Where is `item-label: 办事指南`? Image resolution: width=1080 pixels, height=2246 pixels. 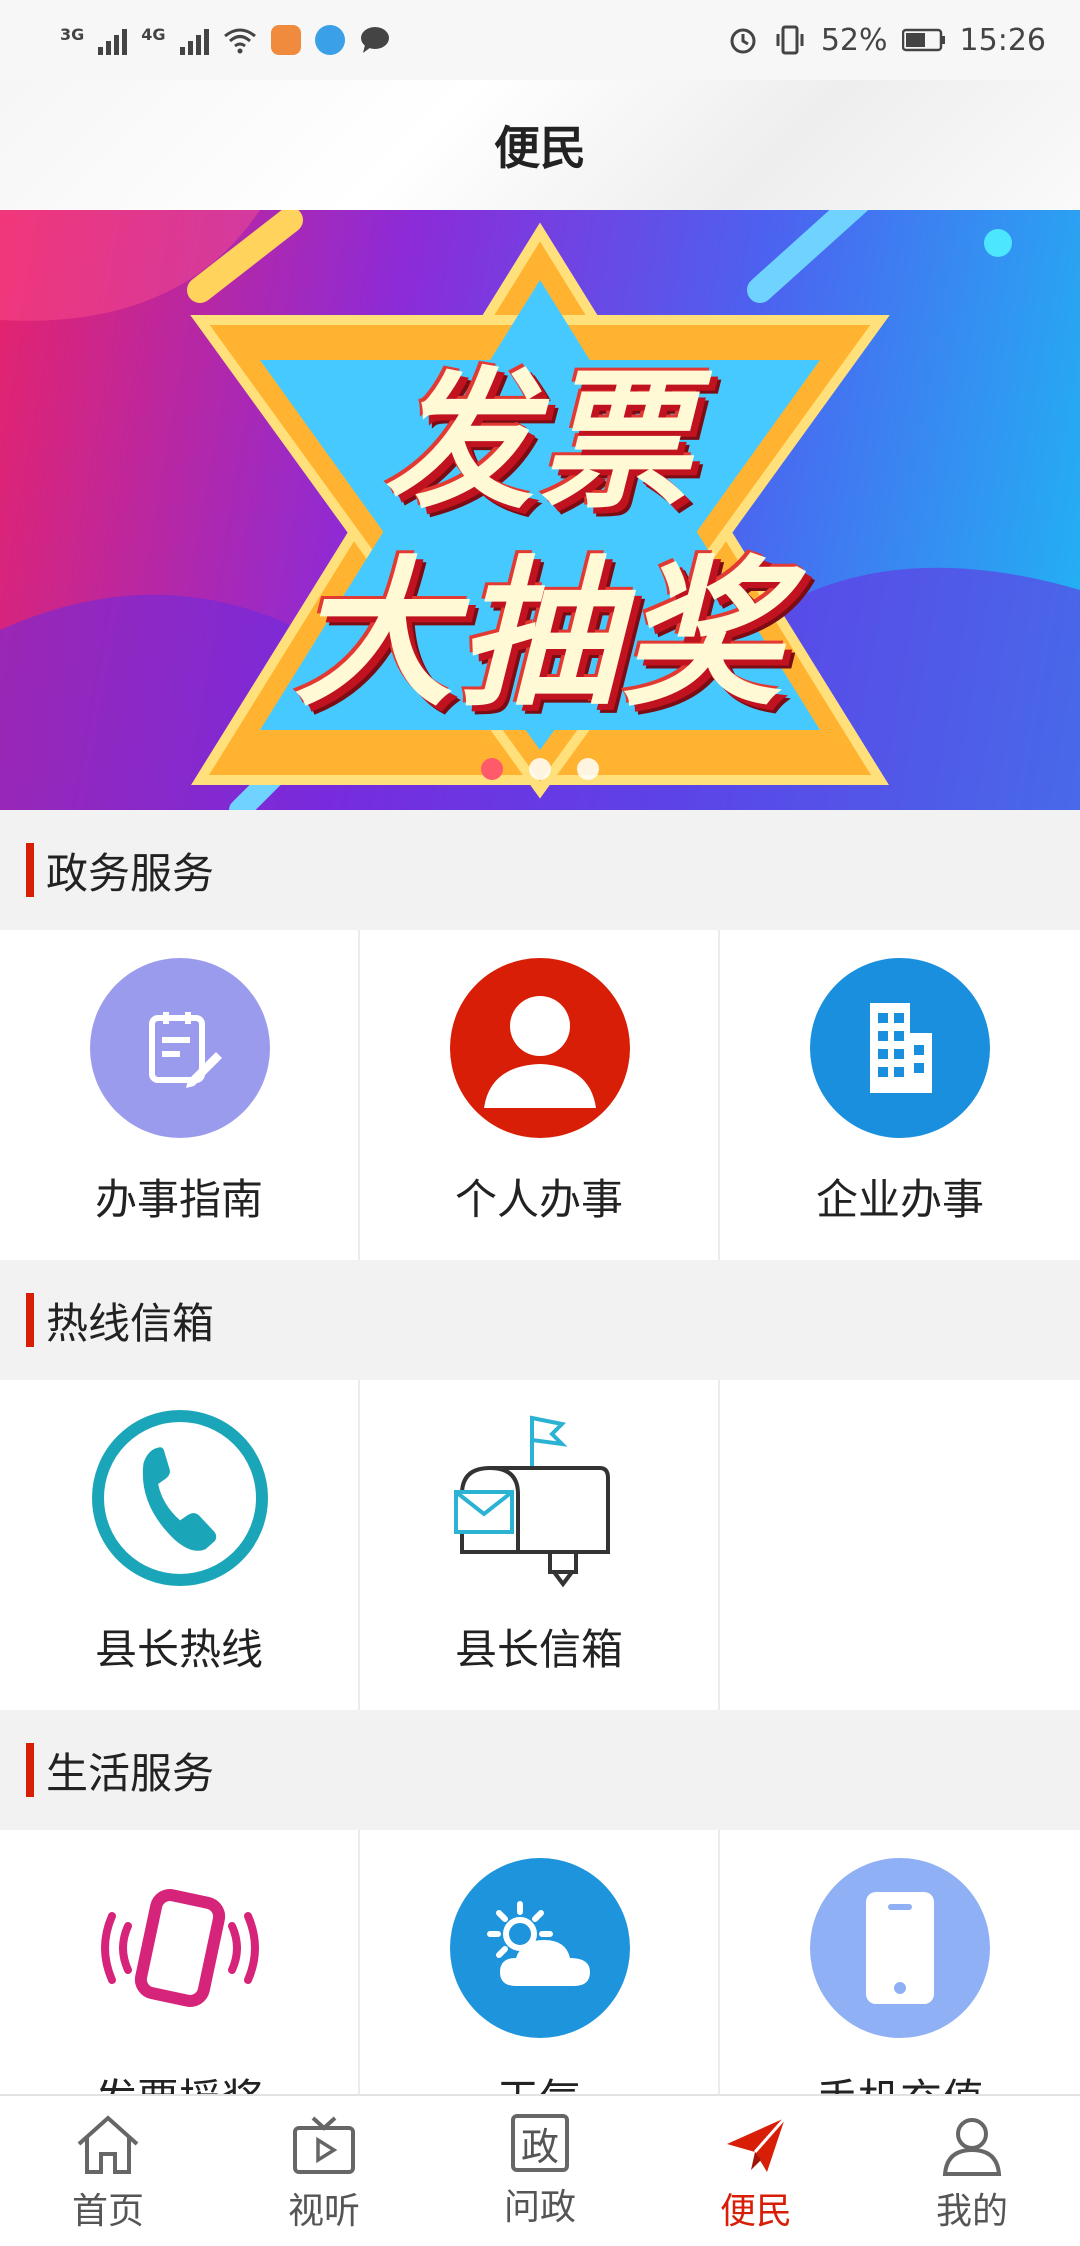 item-label: 办事指南 is located at coordinates (178, 1199).